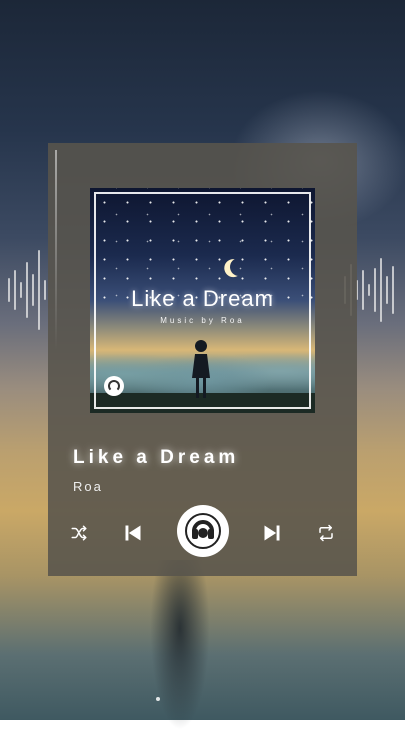 The image size is (405, 730). I want to click on artwork-subtitle: Music by Roa, so click(202, 320).